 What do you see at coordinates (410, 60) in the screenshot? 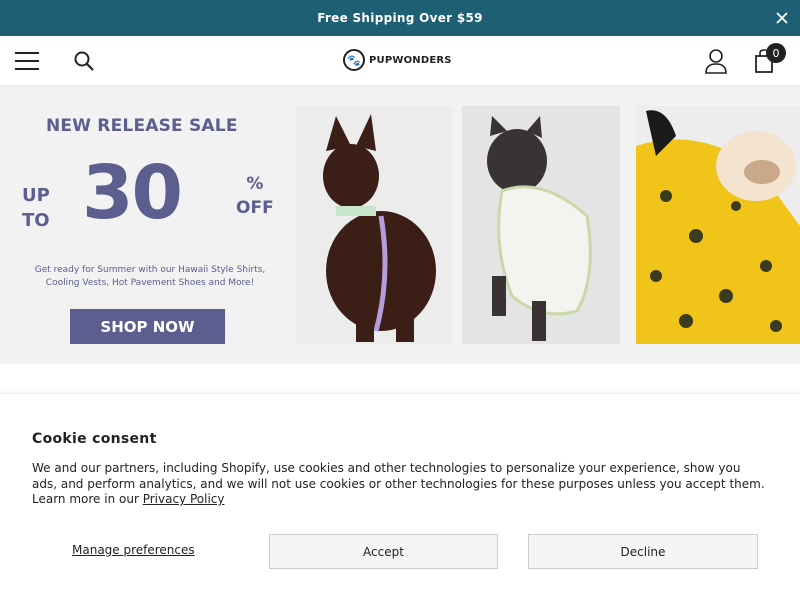
I see `logo-text: PUPWONDERS` at bounding box center [410, 60].